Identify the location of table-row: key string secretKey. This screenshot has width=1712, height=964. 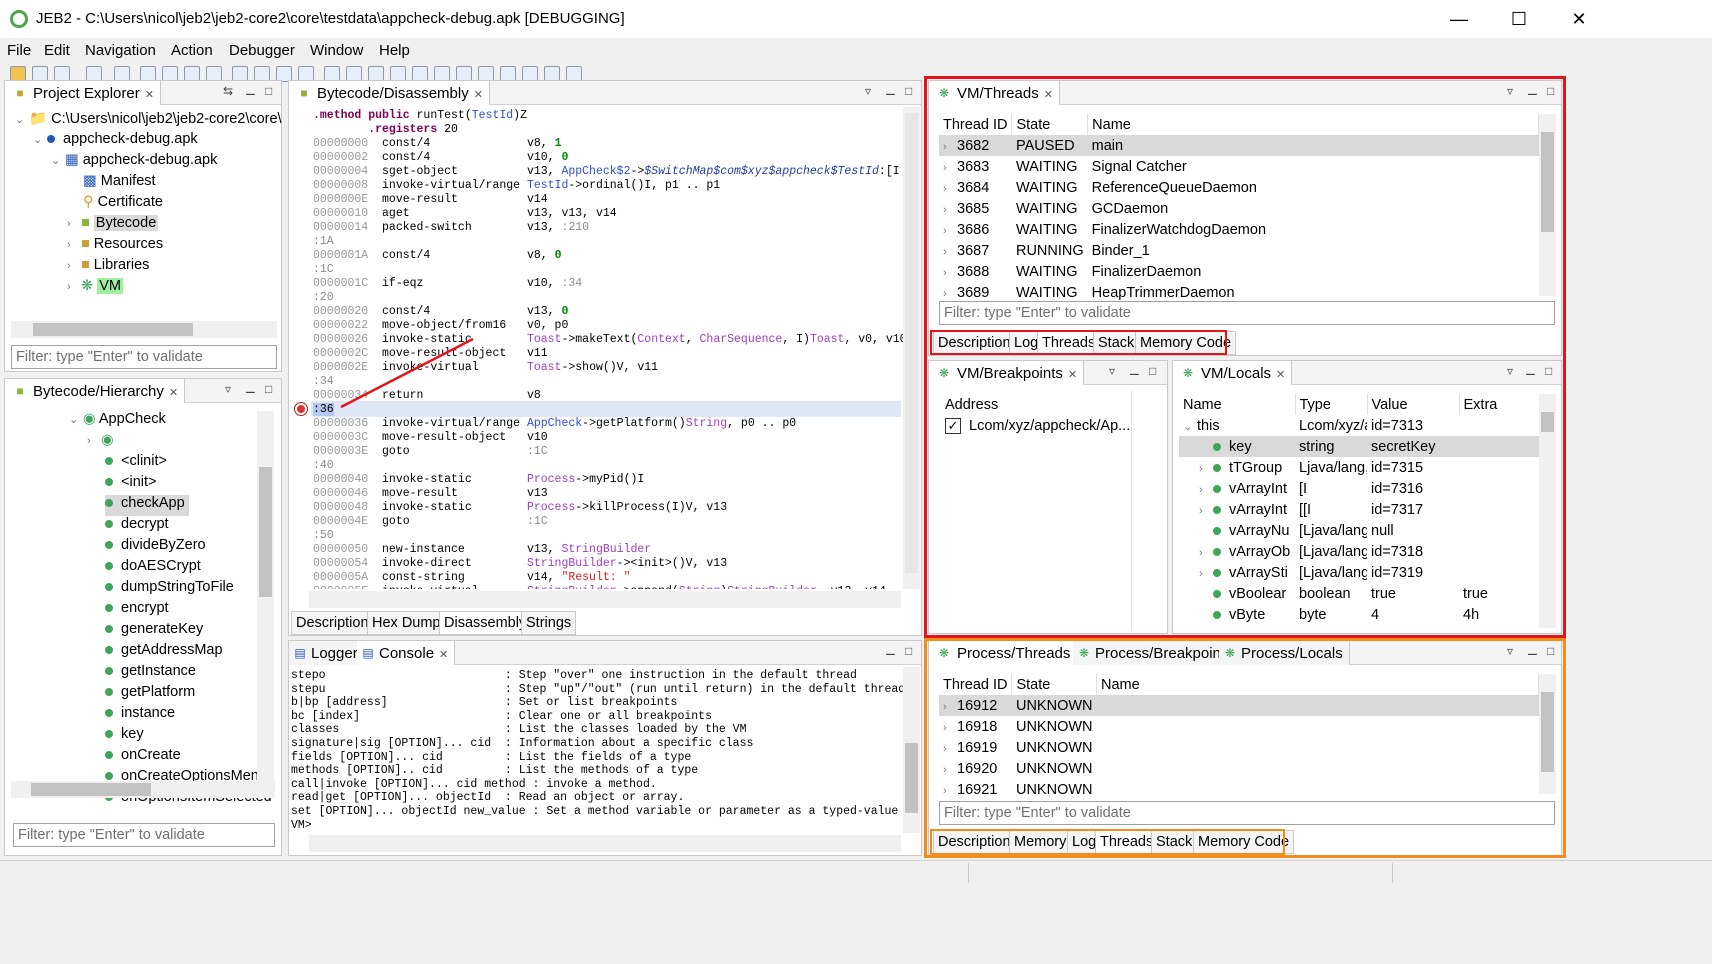
(1359, 446).